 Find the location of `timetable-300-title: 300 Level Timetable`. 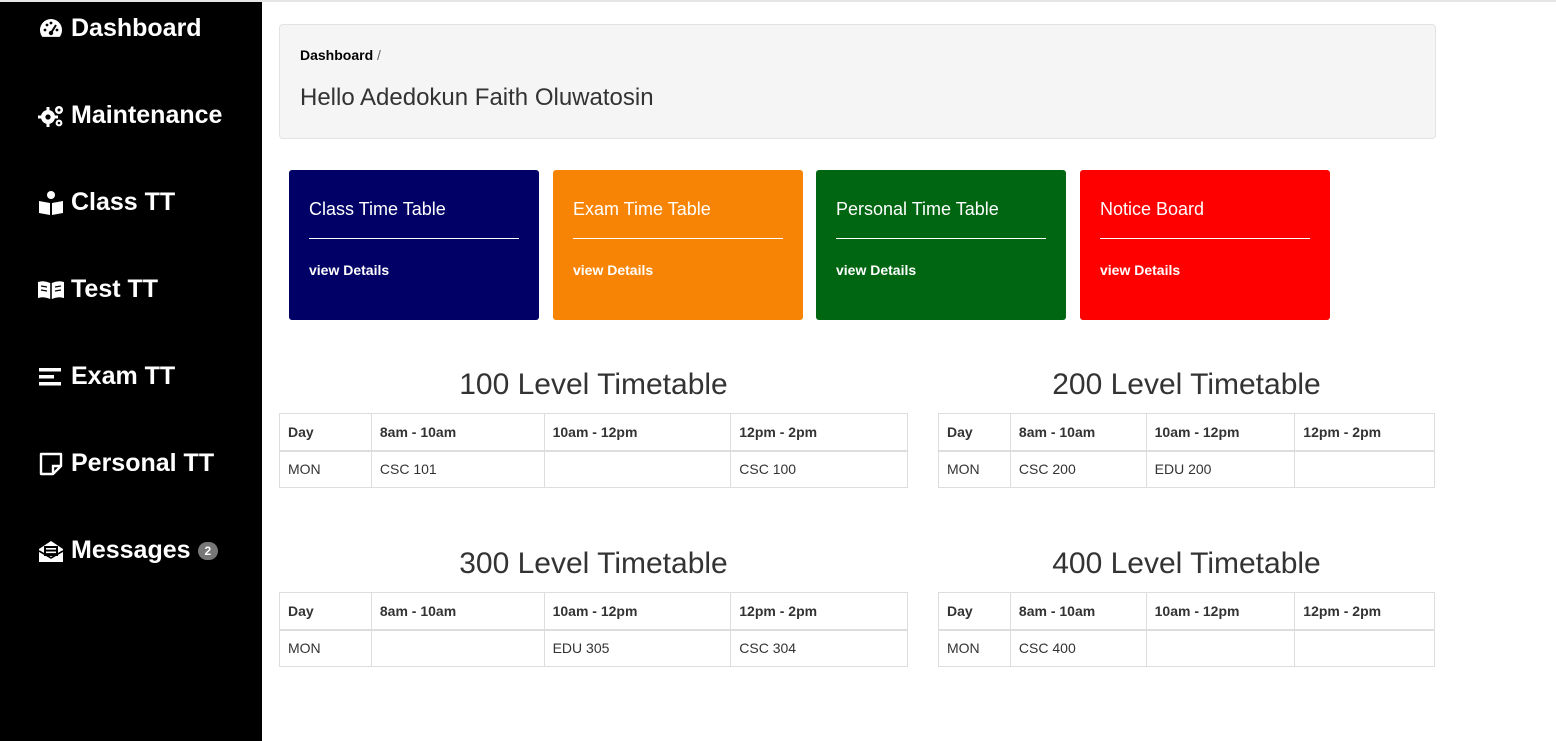

timetable-300-title: 300 Level Timetable is located at coordinates (593, 563).